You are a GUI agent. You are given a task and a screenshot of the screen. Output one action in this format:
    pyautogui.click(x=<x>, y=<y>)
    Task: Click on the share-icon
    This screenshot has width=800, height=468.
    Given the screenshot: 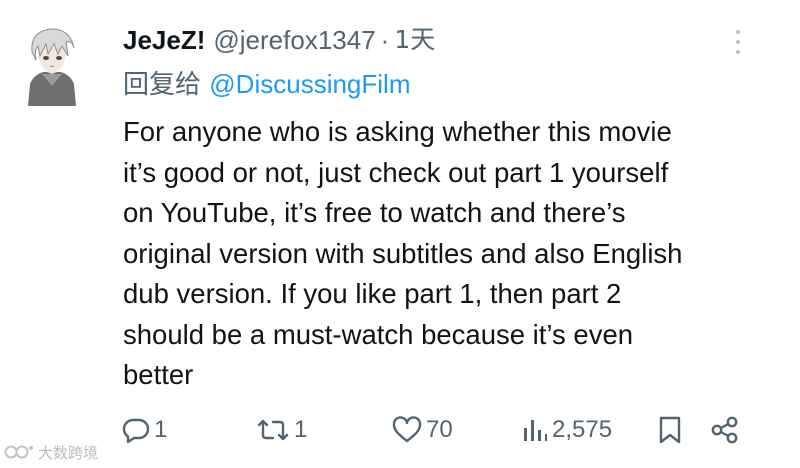 What is the action you would take?
    pyautogui.click(x=724, y=430)
    